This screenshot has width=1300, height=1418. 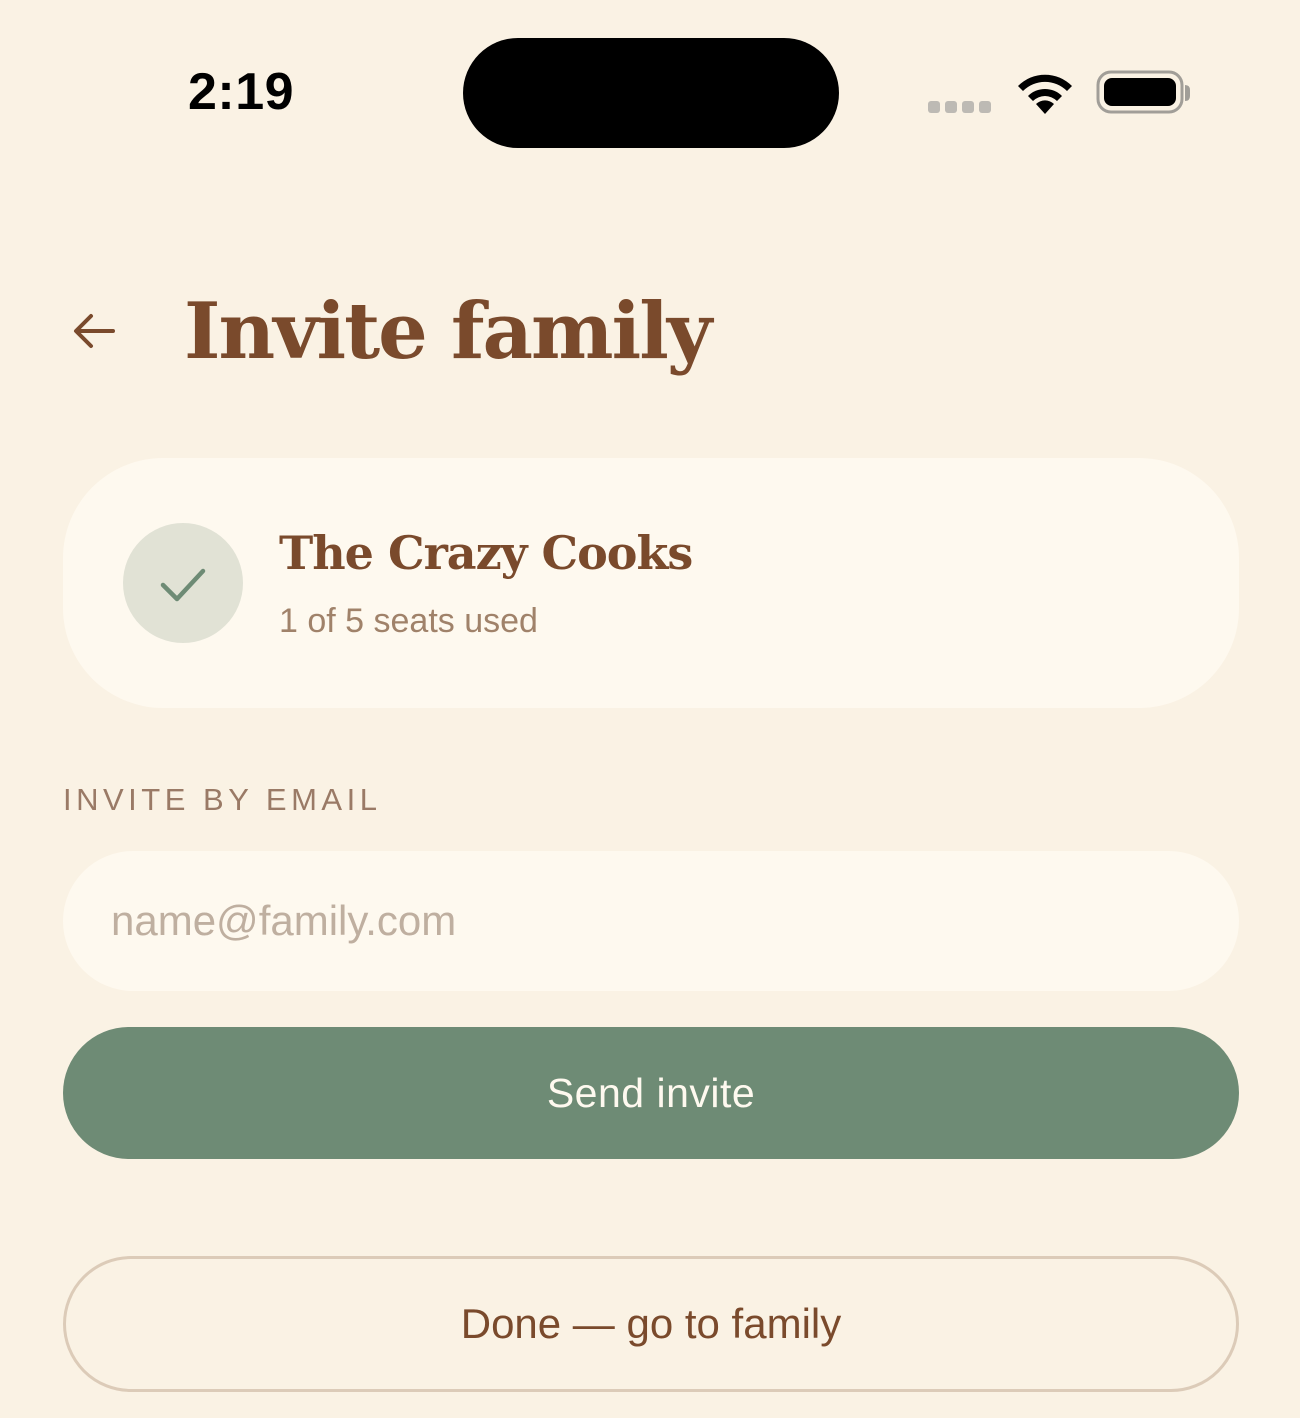 I want to click on status-time: 2:19, so click(x=241, y=92).